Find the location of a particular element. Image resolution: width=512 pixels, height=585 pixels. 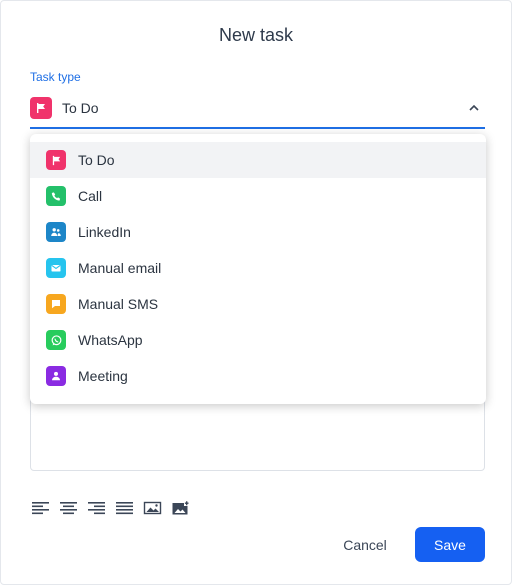

option-whatsapp: WhatsApp is located at coordinates (258, 340).